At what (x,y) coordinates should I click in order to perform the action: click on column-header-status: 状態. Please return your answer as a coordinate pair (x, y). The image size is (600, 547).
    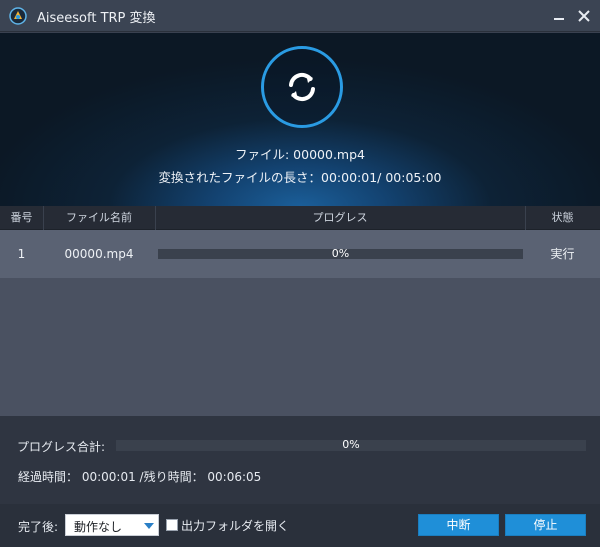
    Looking at the image, I should click on (562, 217).